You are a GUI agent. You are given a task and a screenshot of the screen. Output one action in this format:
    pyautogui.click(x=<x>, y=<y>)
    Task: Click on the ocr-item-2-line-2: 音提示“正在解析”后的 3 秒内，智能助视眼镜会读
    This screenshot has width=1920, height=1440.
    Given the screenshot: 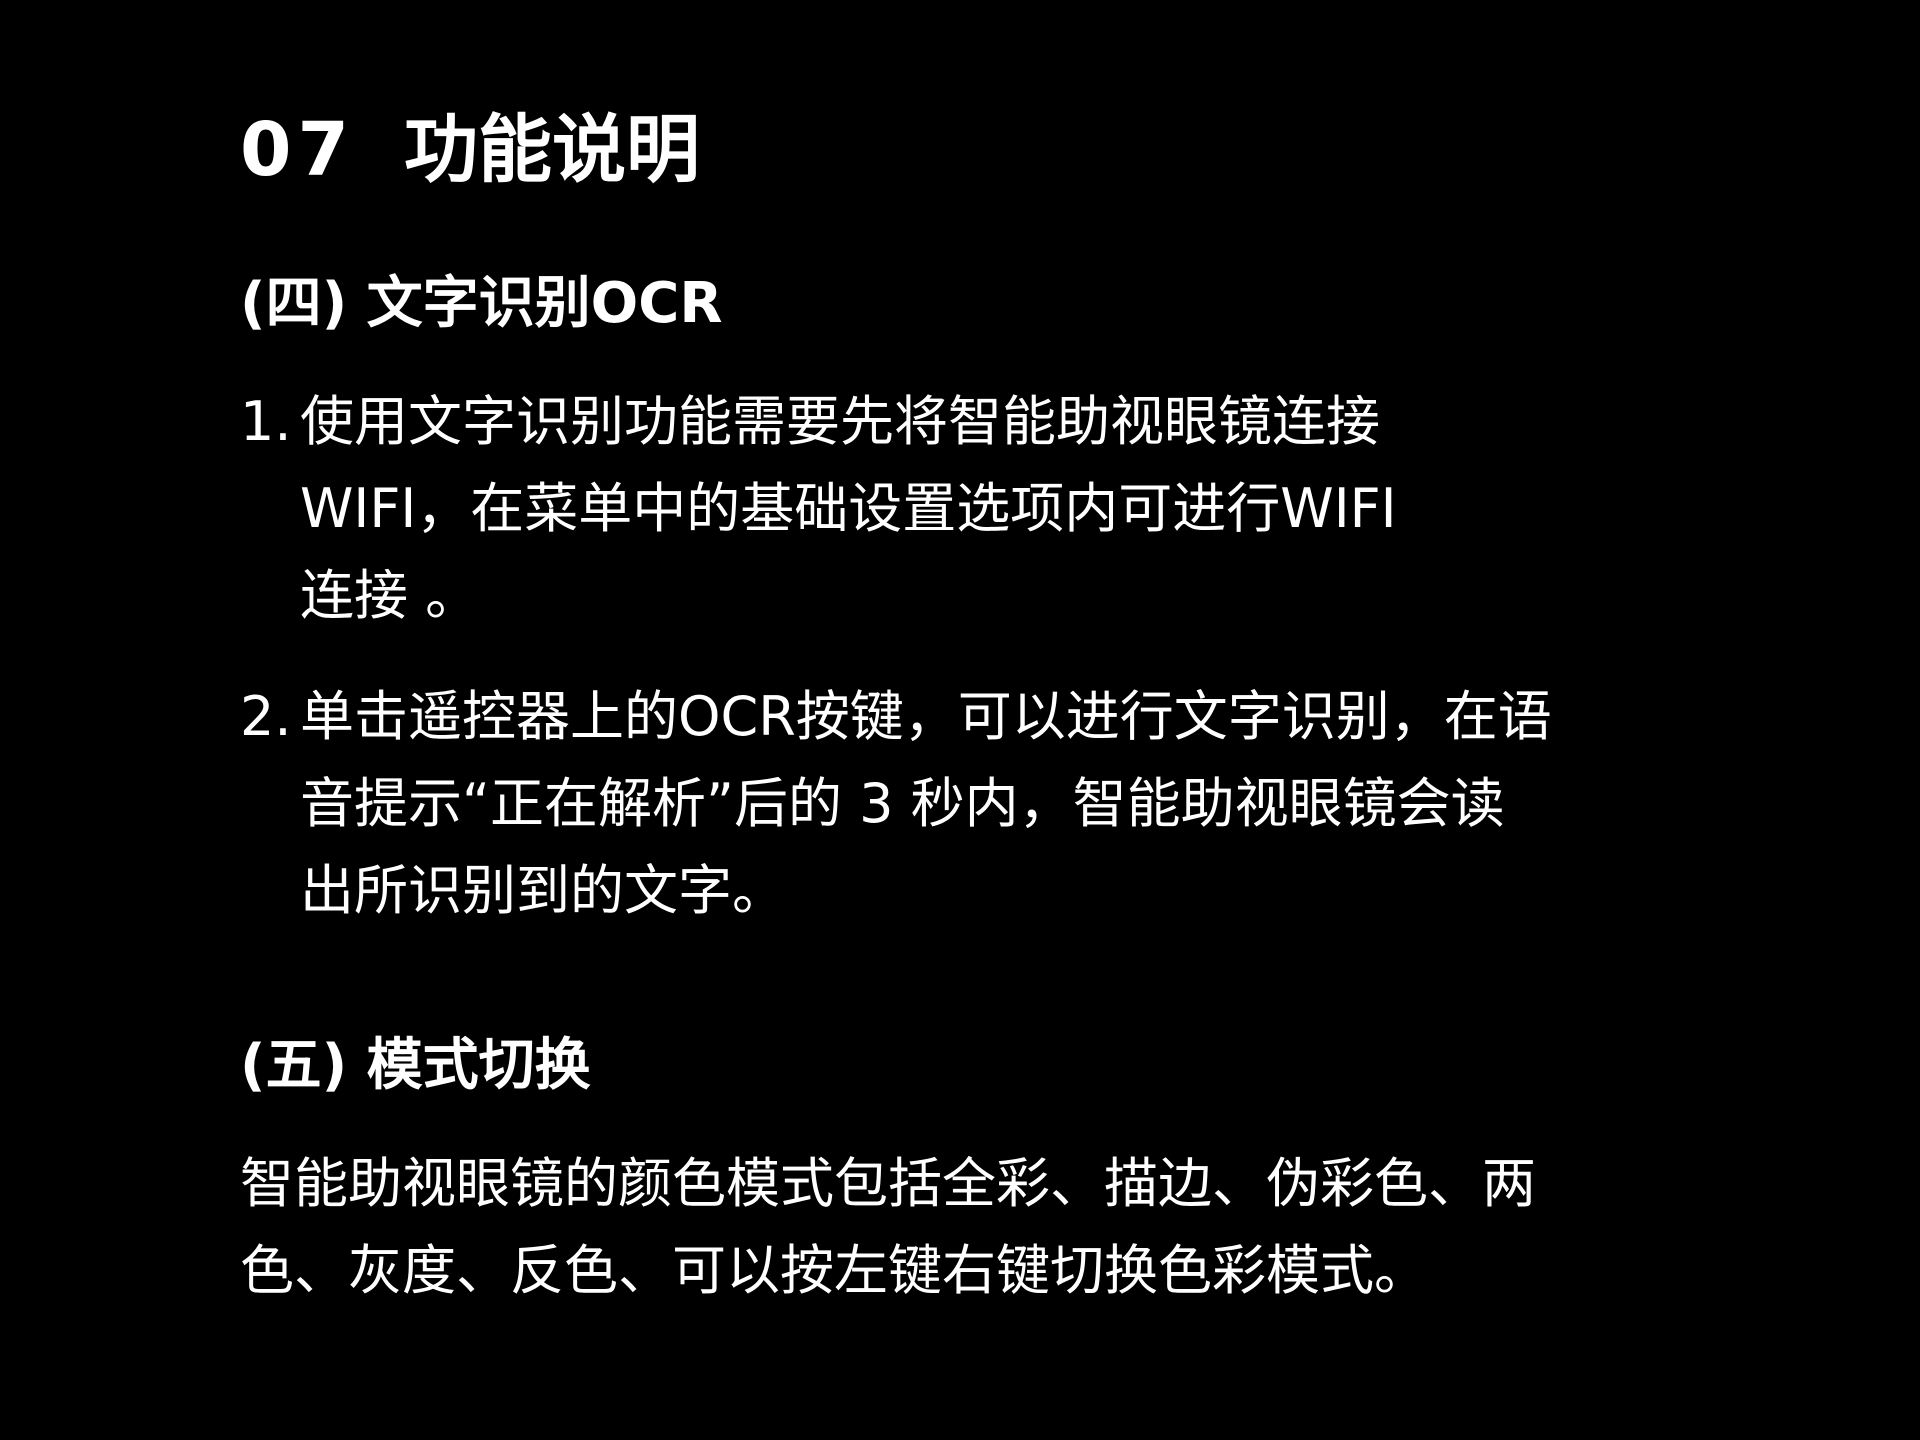 What is the action you would take?
    pyautogui.click(x=902, y=803)
    